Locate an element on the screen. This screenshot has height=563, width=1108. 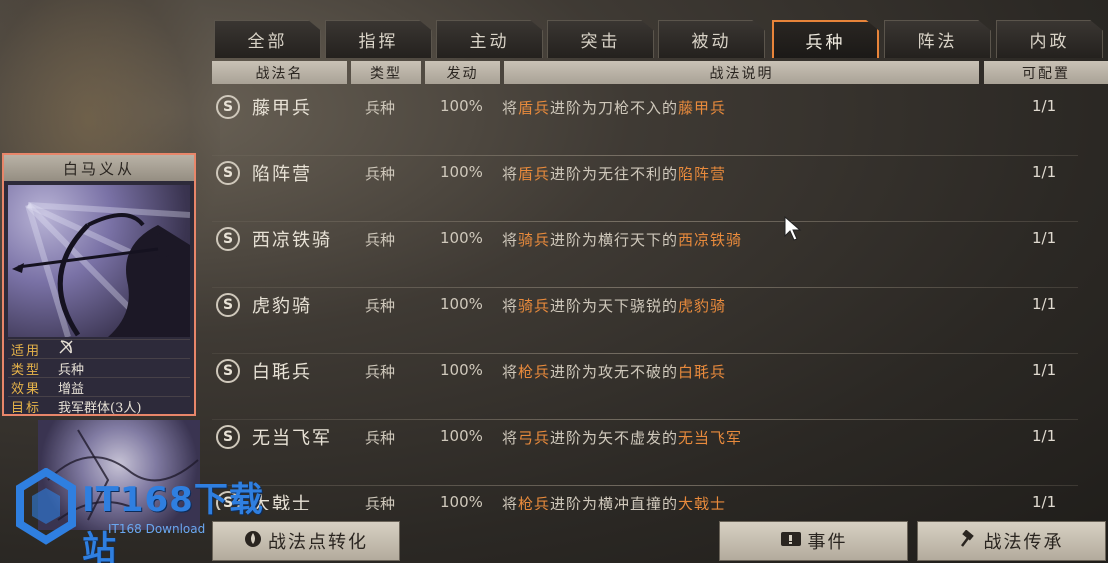
info-row-target: 目标 我军群体(3人) is located at coordinates (99, 406).